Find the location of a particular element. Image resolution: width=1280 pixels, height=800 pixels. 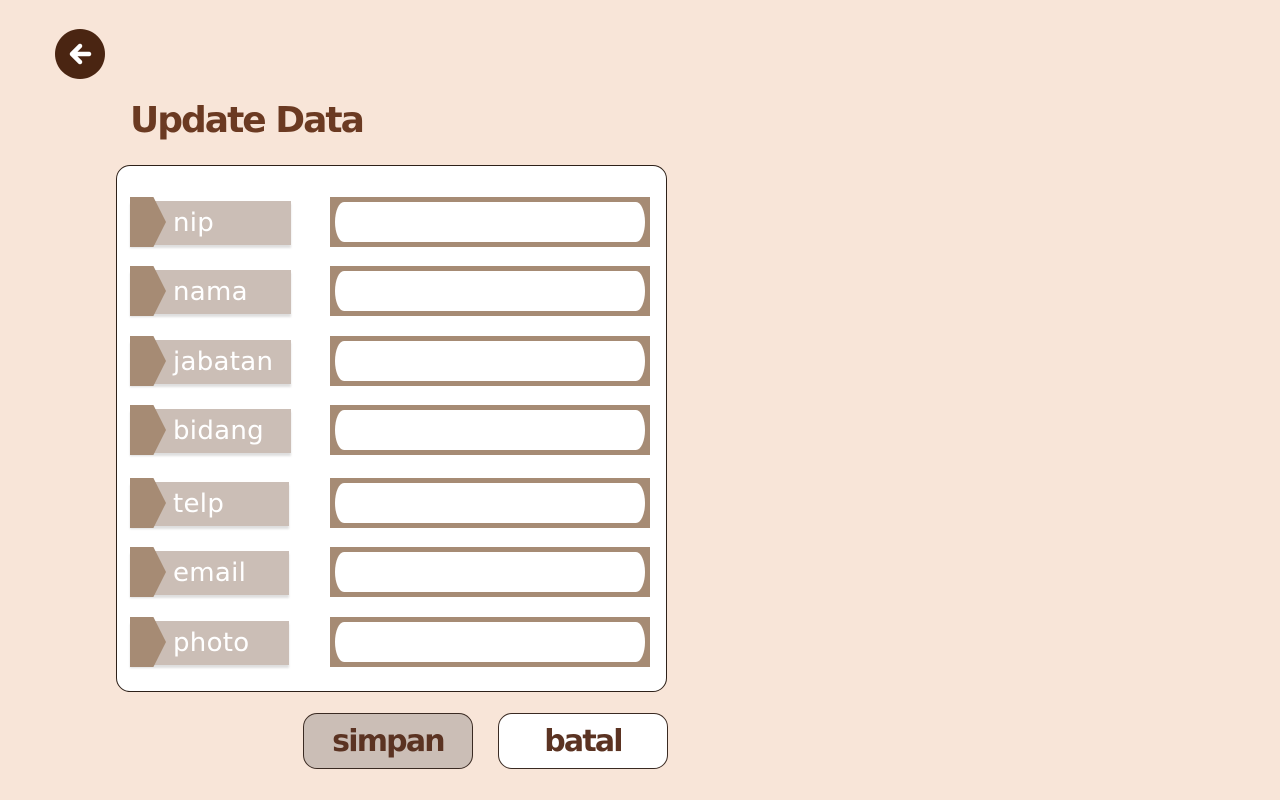

field-label-photo: photo is located at coordinates (211, 643).